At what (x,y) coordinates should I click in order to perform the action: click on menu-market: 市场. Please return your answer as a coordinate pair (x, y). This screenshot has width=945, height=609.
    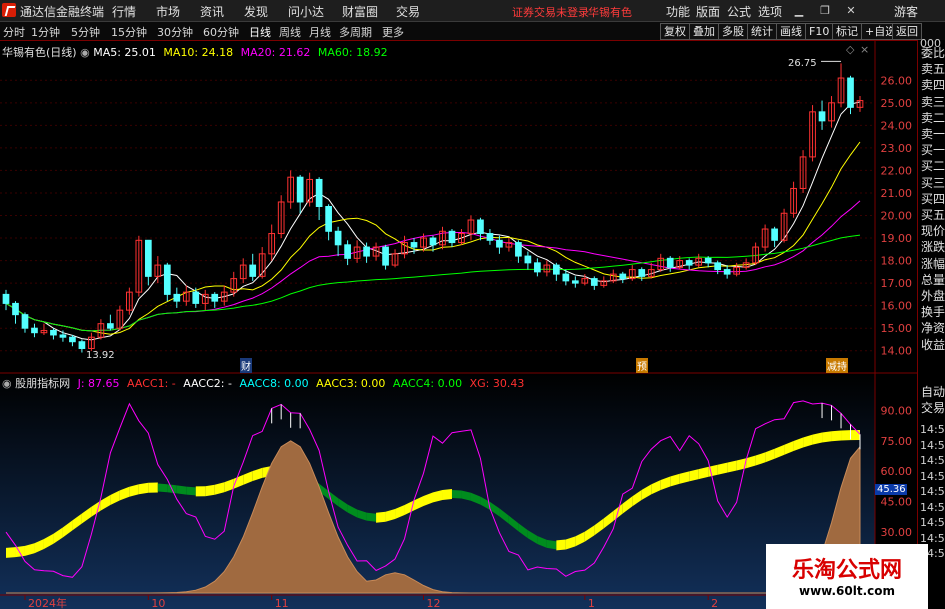
    Looking at the image, I should click on (168, 11).